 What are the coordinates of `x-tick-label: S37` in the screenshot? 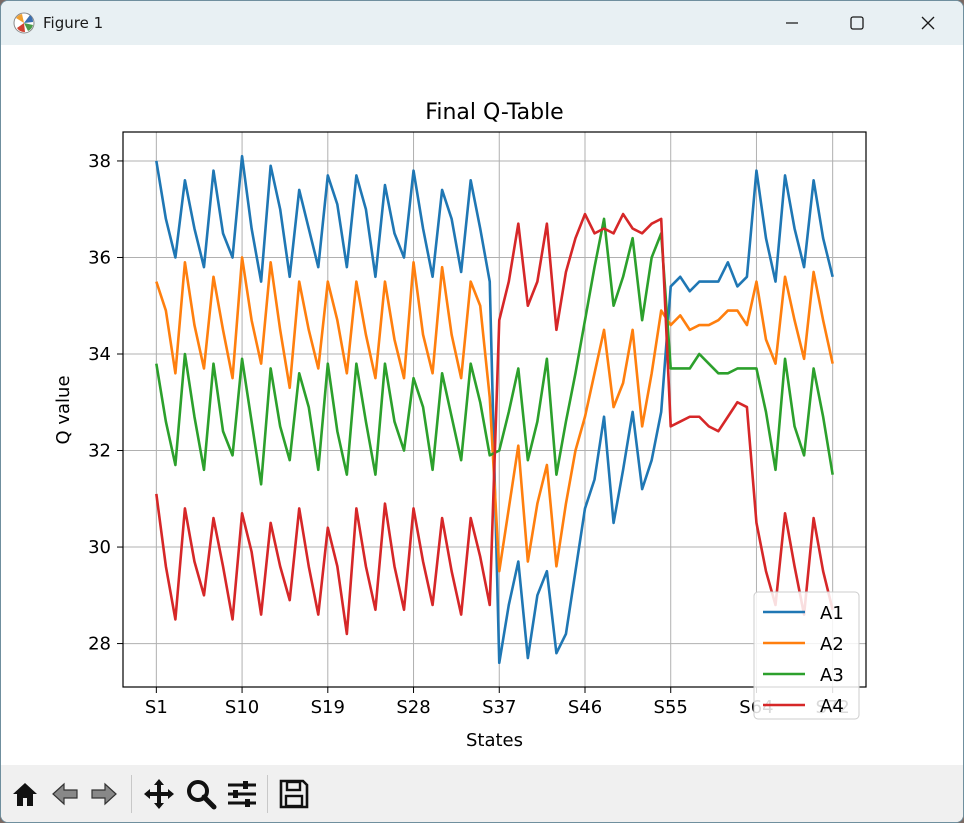 It's located at (499, 707).